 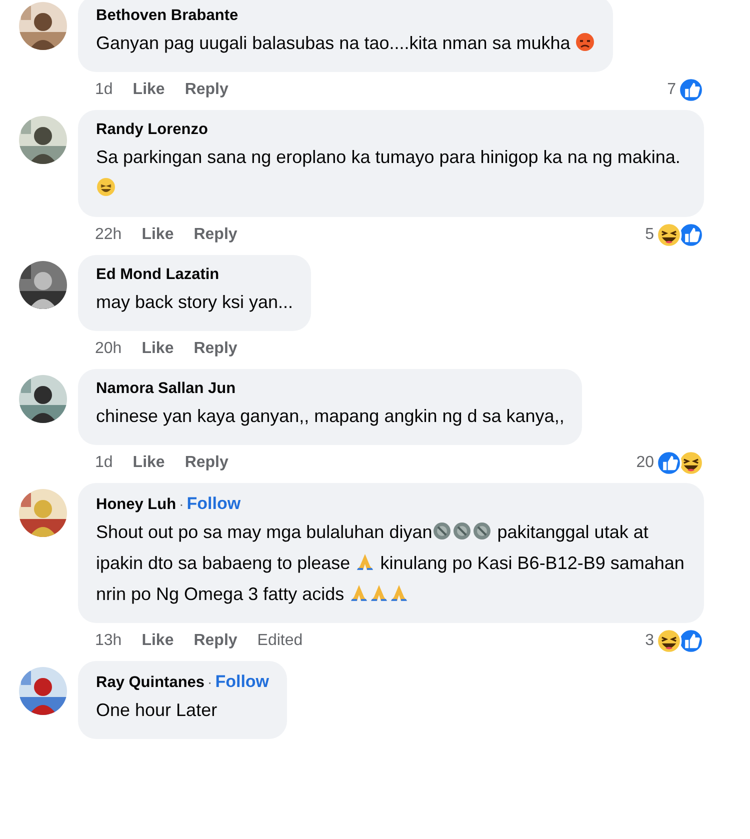 I want to click on comment-text: Shout out po sa may mga bulaluhan diyan pakitanggal utak at ipakin dto sa babaeng to please kinulang po Kasi B6-B12-B9 samahan nrin po Ng Omega 3 fatty acids, so click(x=391, y=563).